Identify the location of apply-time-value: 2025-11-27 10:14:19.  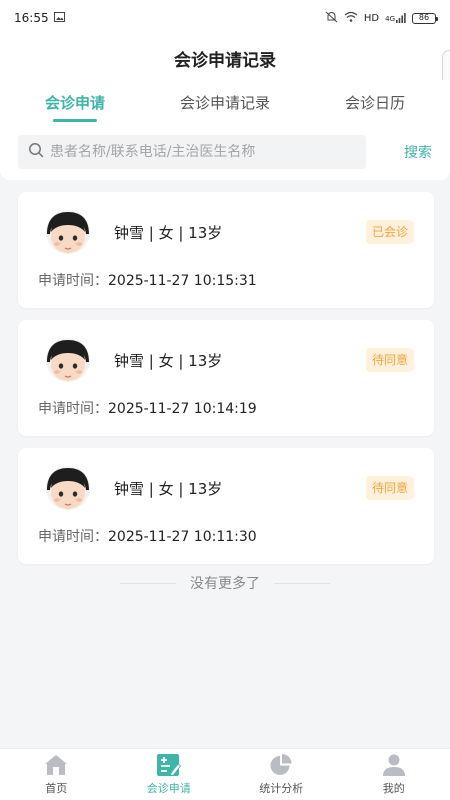
(182, 409).